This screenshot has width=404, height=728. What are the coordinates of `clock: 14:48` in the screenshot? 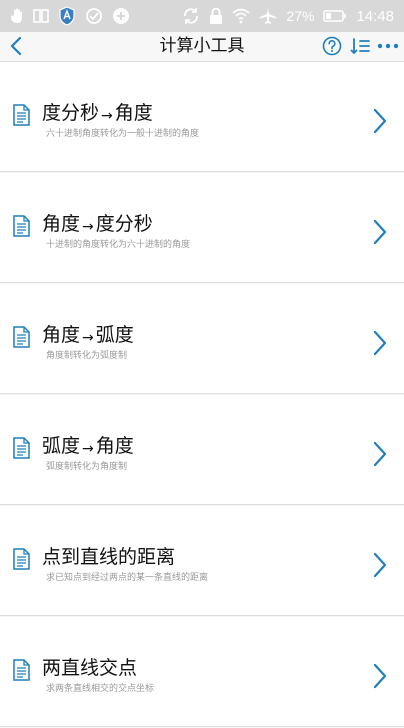 It's located at (375, 16).